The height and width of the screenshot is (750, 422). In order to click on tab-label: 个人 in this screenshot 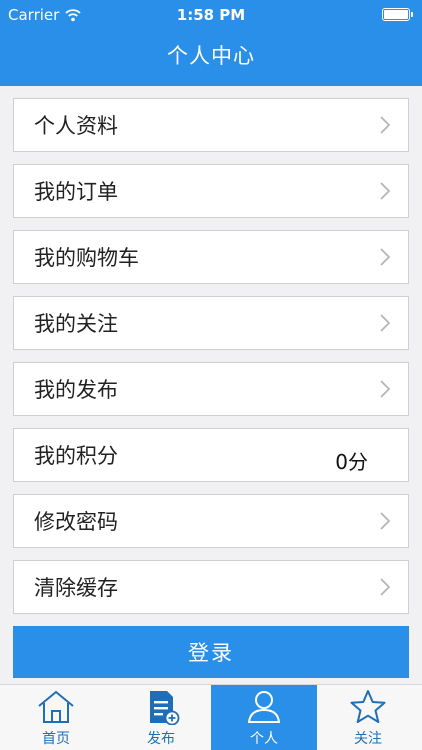, I will do `click(264, 739)`.